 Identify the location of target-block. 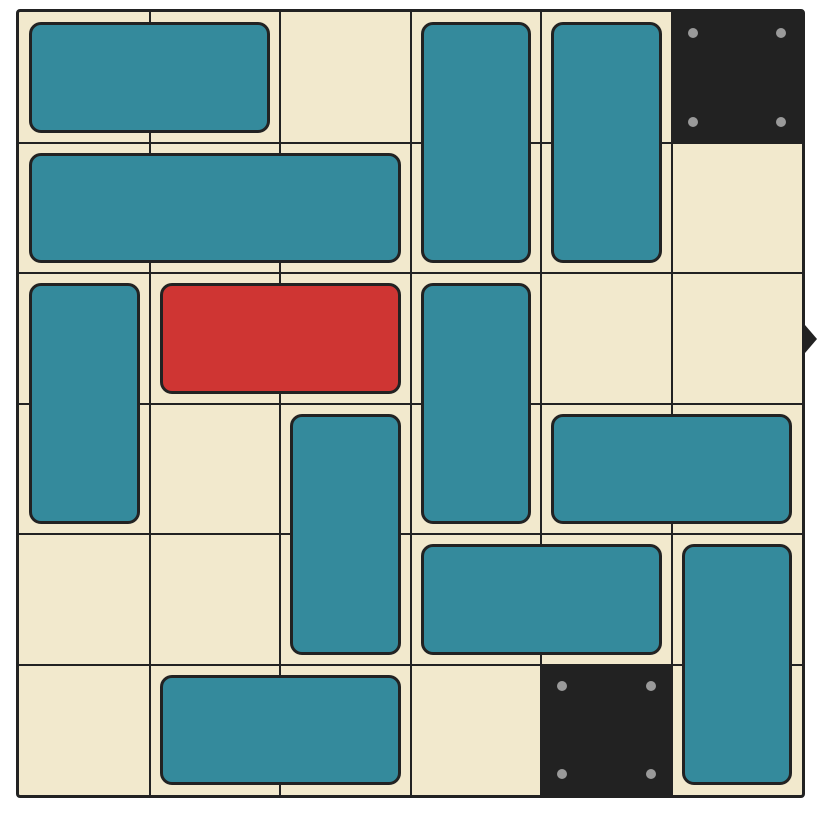
(280, 338).